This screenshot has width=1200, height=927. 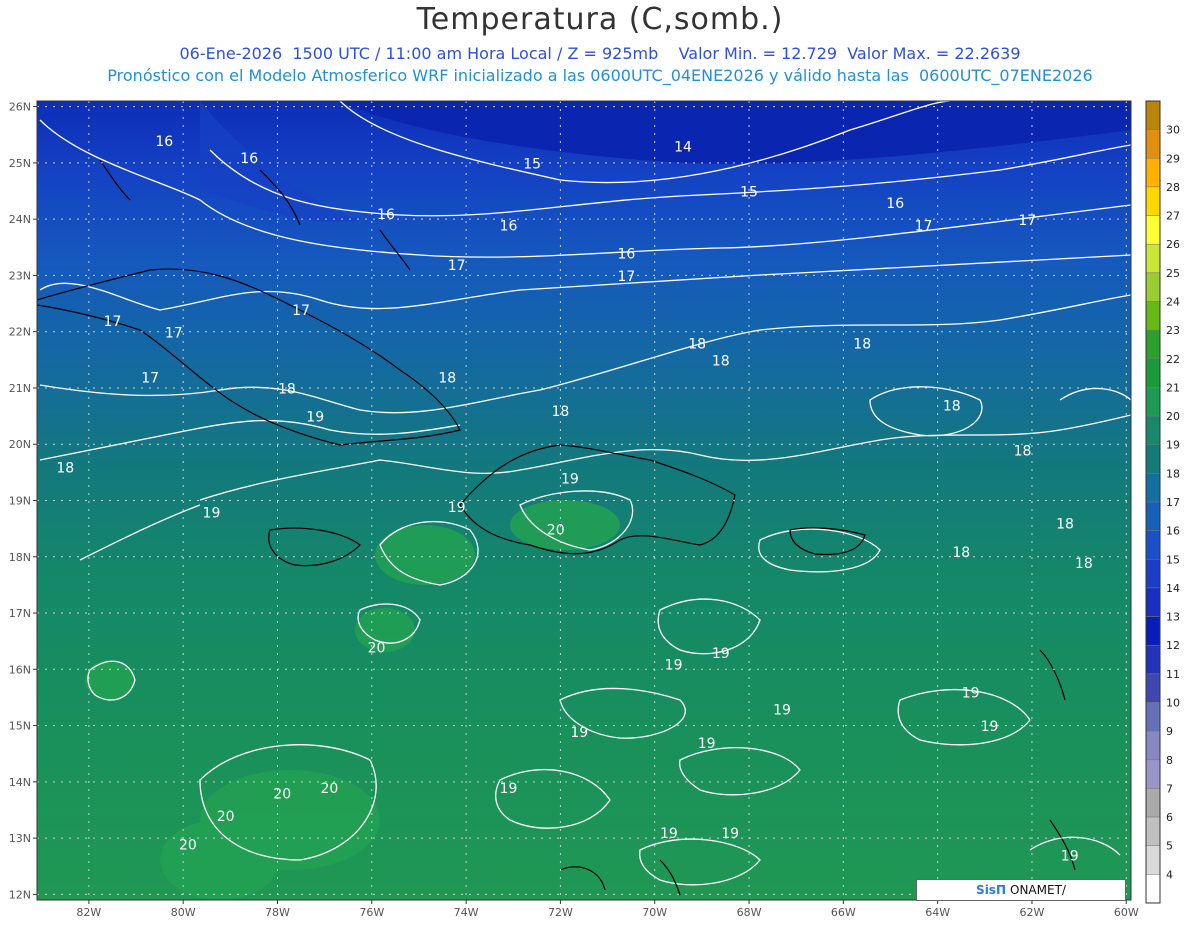 I want to click on lon-tick-label: 66W, so click(x=843, y=912).